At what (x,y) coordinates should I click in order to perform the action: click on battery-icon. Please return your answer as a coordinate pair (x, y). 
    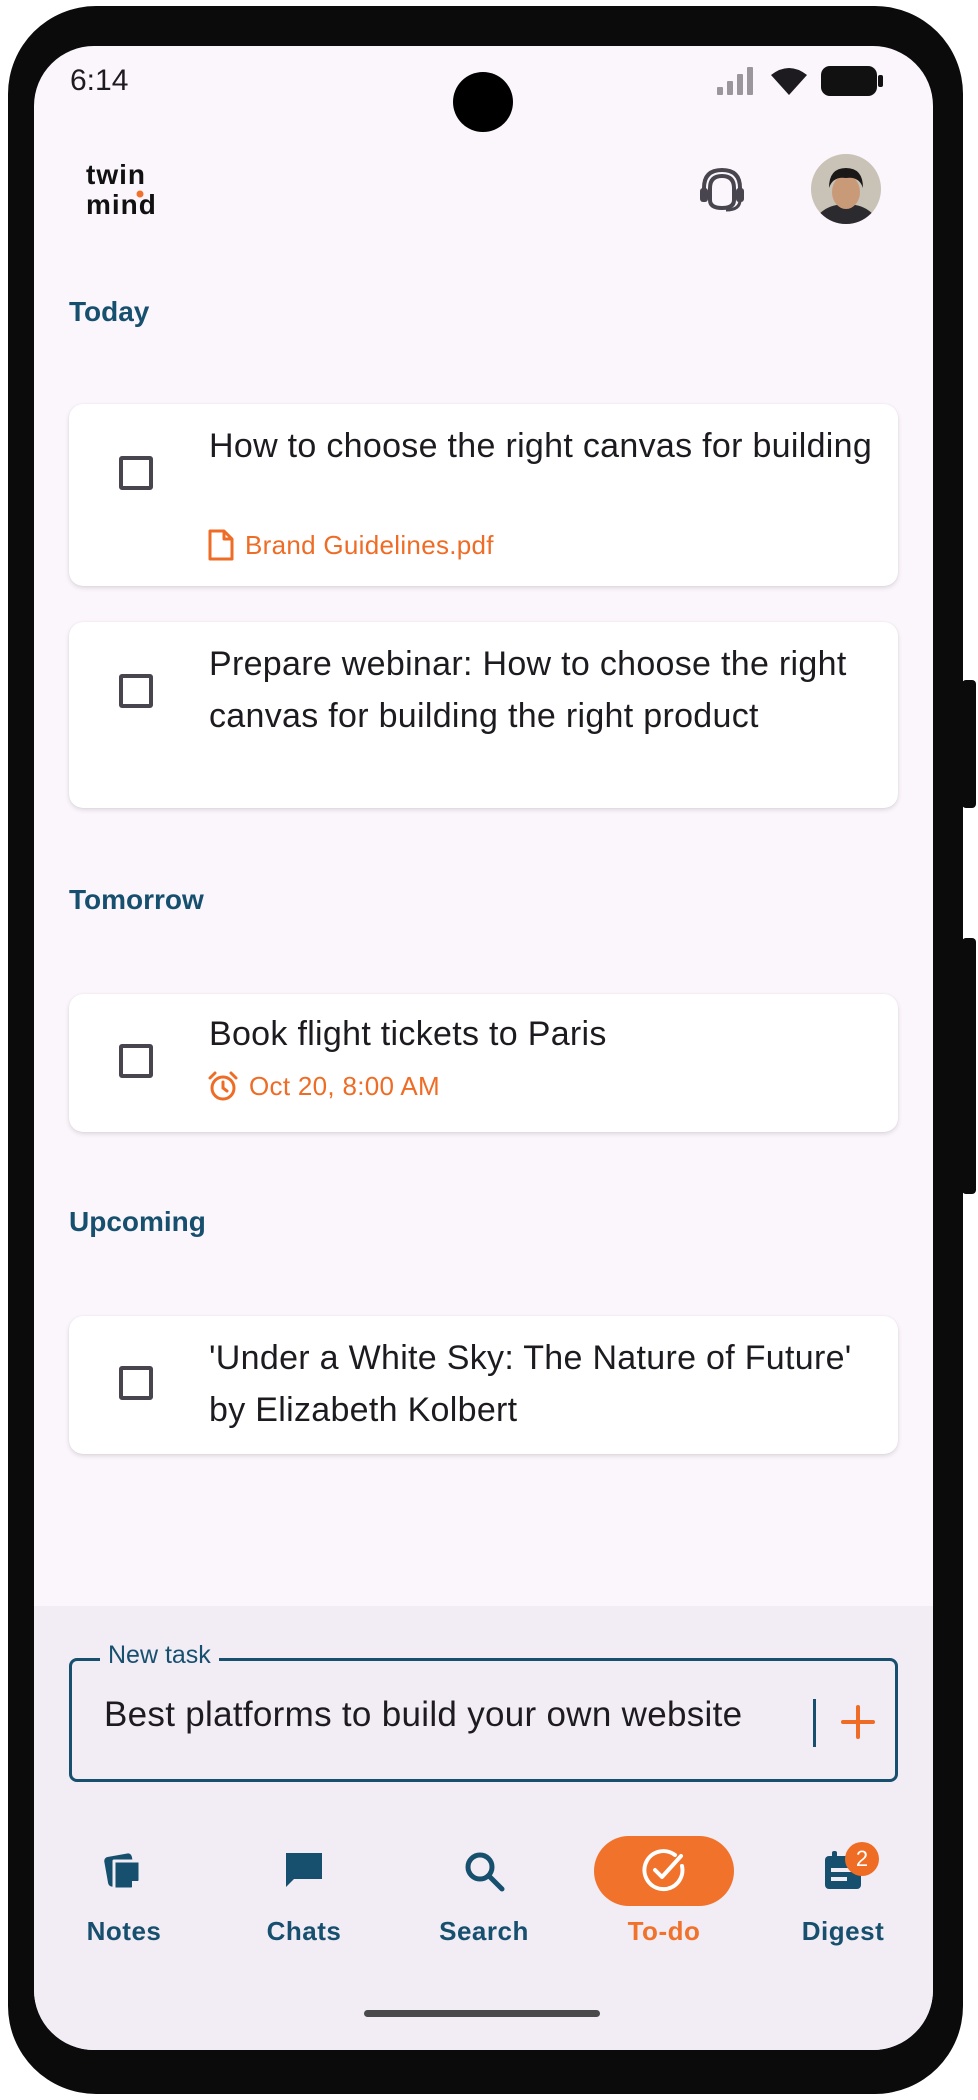
    Looking at the image, I should click on (852, 81).